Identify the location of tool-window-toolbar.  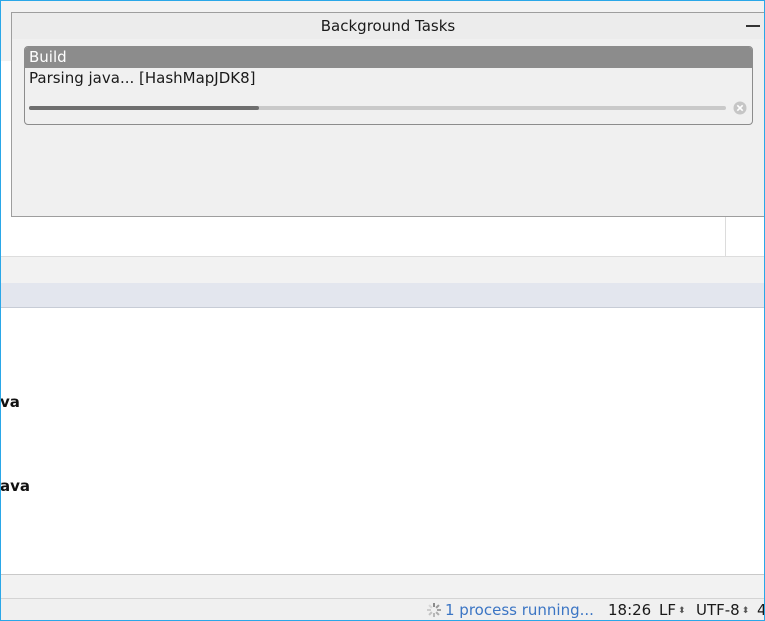
(382, 270).